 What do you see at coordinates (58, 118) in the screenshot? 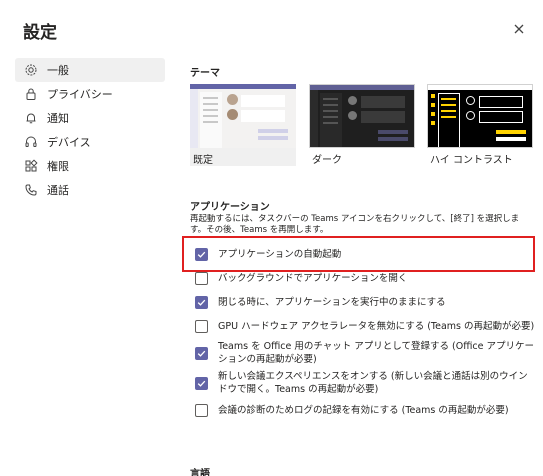
I see `sidebar-item-label: 通知` at bounding box center [58, 118].